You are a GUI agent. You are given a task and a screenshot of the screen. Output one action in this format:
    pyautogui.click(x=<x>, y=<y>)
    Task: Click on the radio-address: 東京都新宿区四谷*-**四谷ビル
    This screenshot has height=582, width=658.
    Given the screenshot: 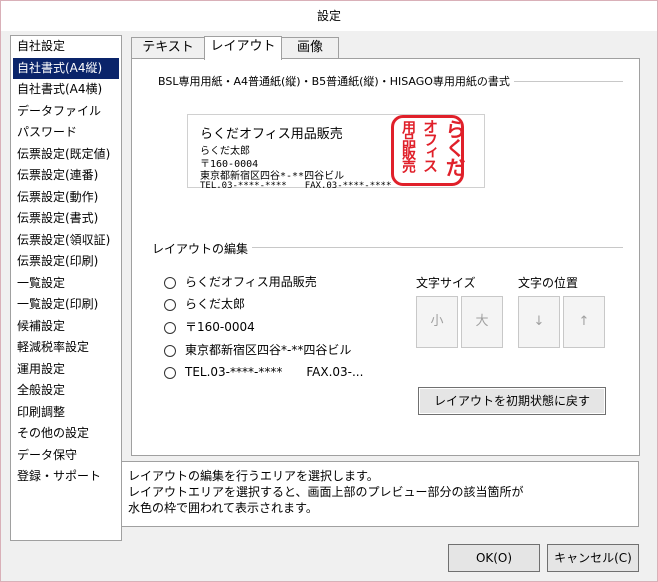 What is the action you would take?
    pyautogui.click(x=257, y=350)
    